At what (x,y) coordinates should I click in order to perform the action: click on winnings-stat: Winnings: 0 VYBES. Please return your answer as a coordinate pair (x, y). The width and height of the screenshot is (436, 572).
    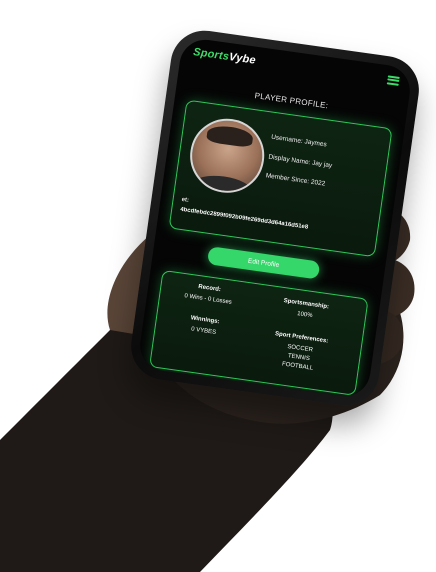
    Looking at the image, I should click on (205, 326).